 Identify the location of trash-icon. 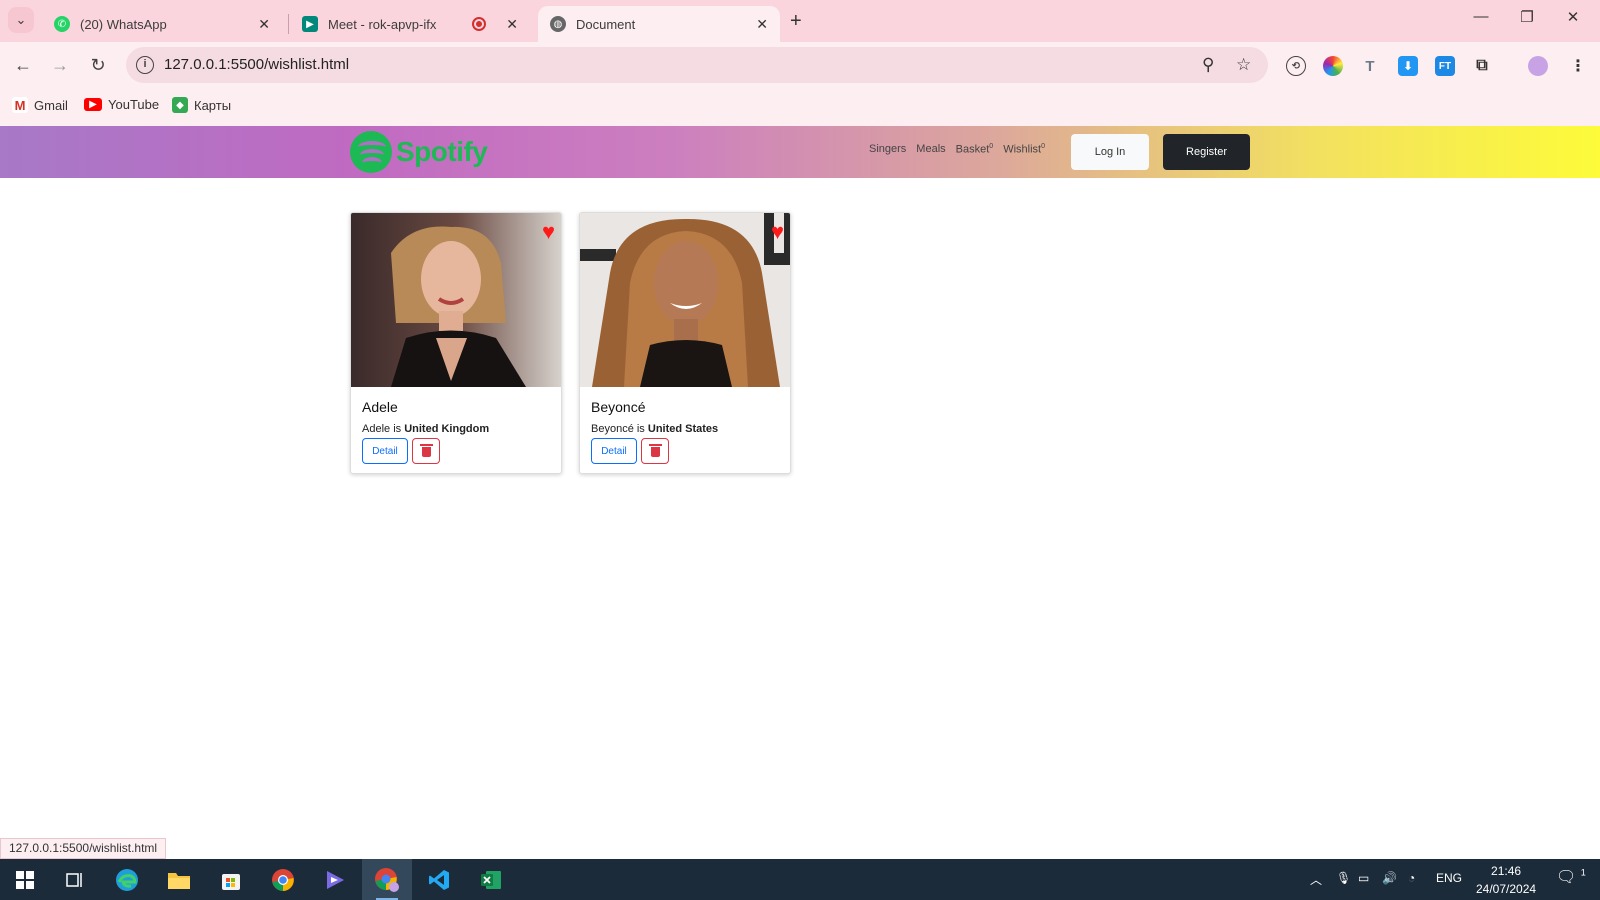
(655, 450).